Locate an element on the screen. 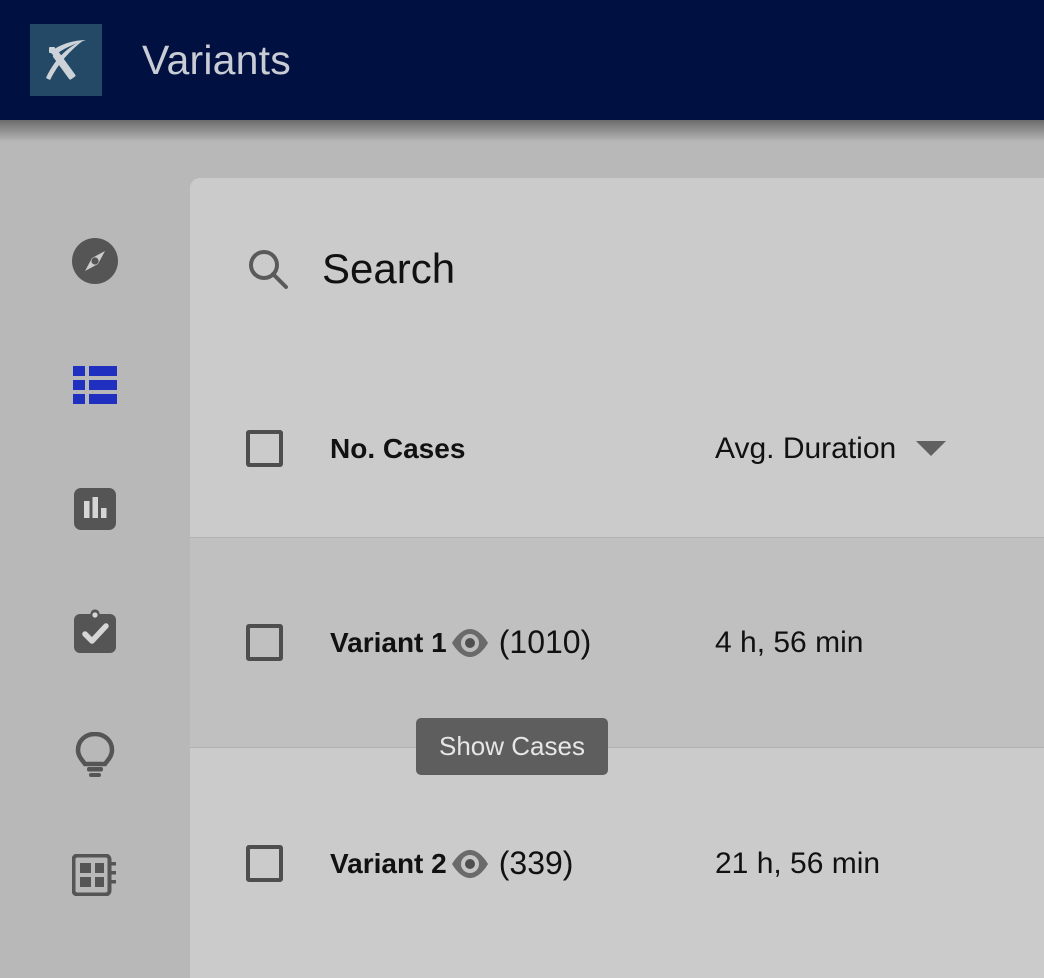 The width and height of the screenshot is (1044, 978). variant-duration: 4 h, 56 min is located at coordinates (789, 642).